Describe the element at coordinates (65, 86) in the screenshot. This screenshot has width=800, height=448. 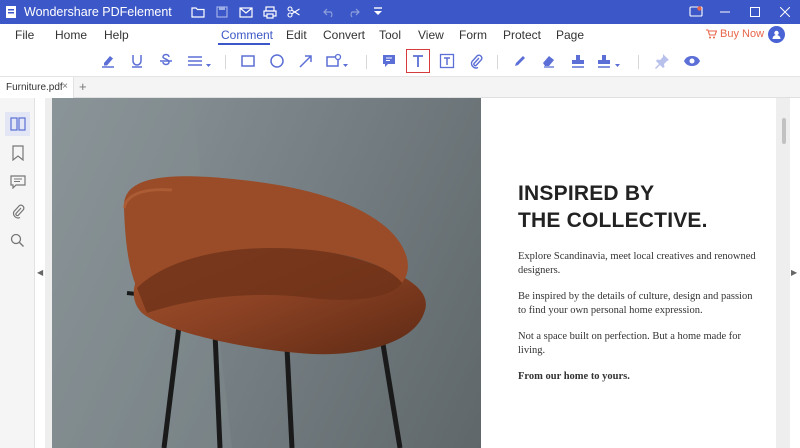
I see `close-tab-icon: ×` at that location.